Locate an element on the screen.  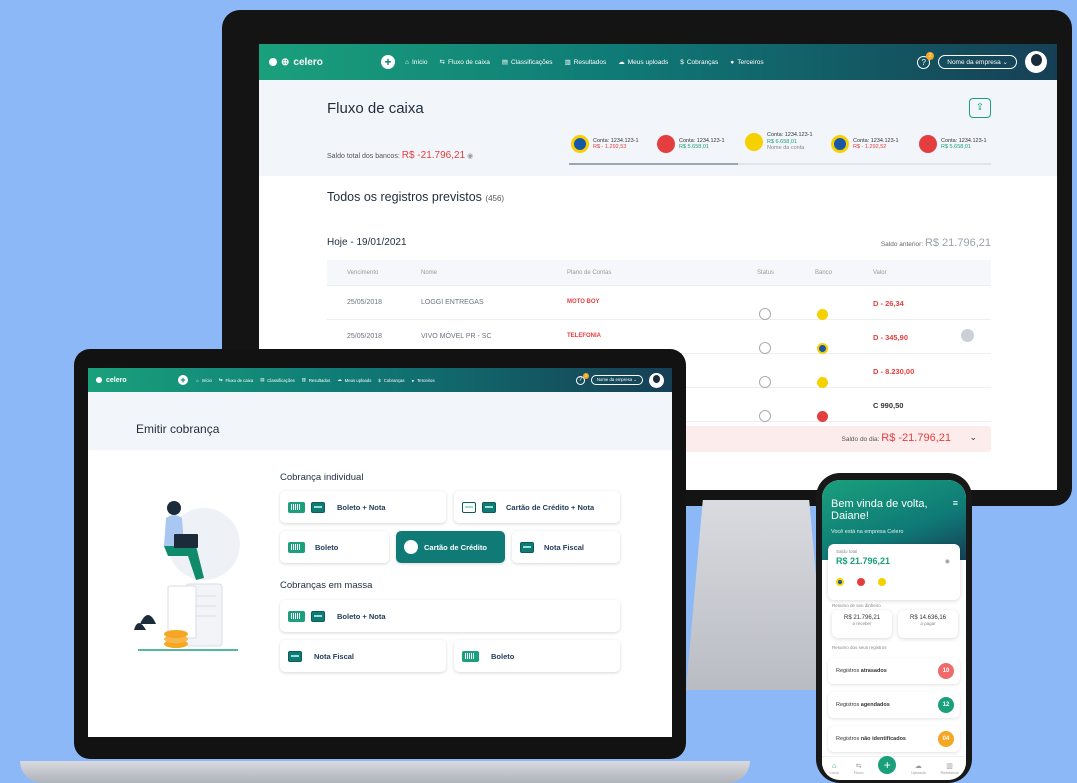
tab-relatorios: ▥ Relatórios is located at coordinates (950, 768).